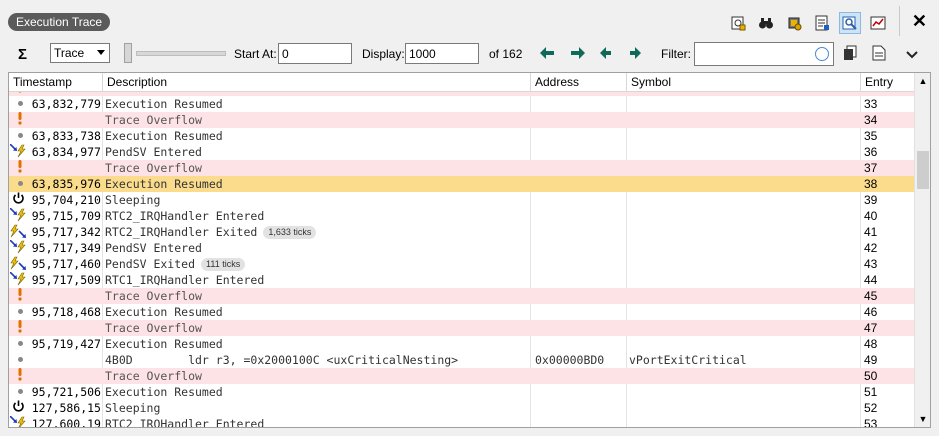 This screenshot has width=939, height=436. What do you see at coordinates (461, 421) in the screenshot?
I see `table-row: 127,600,19 RTC2_IRQHandler Entered 53` at bounding box center [461, 421].